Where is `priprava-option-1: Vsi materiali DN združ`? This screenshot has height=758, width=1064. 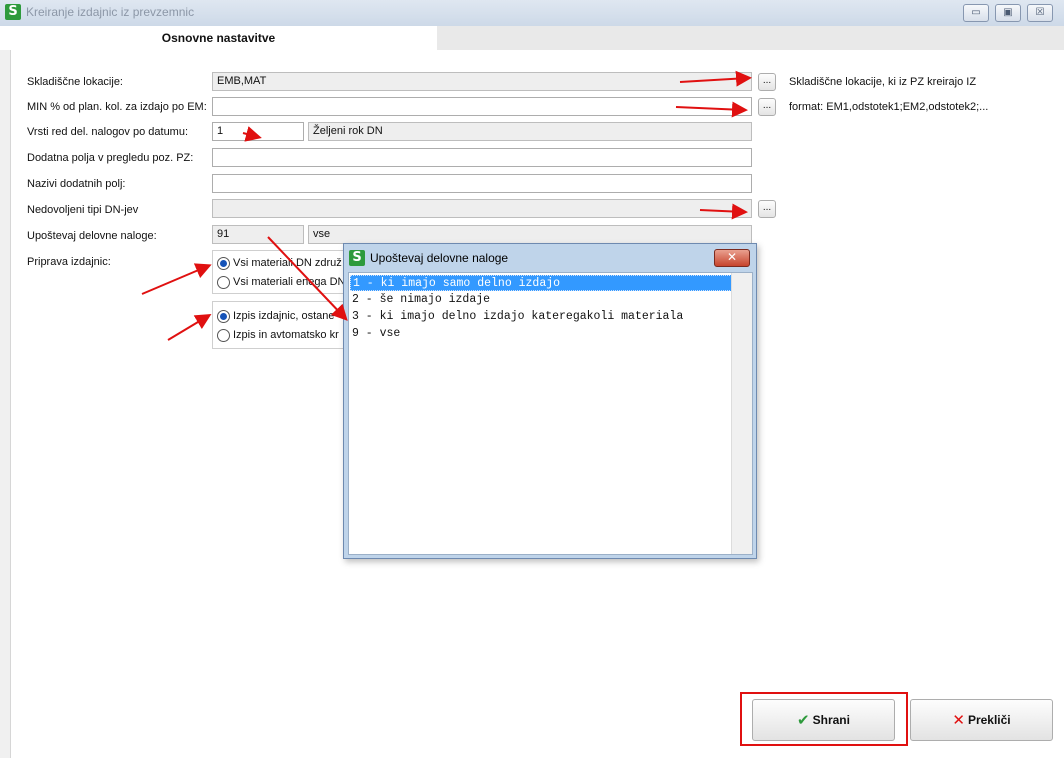
priprava-option-1: Vsi materiali DN združ is located at coordinates (279, 263).